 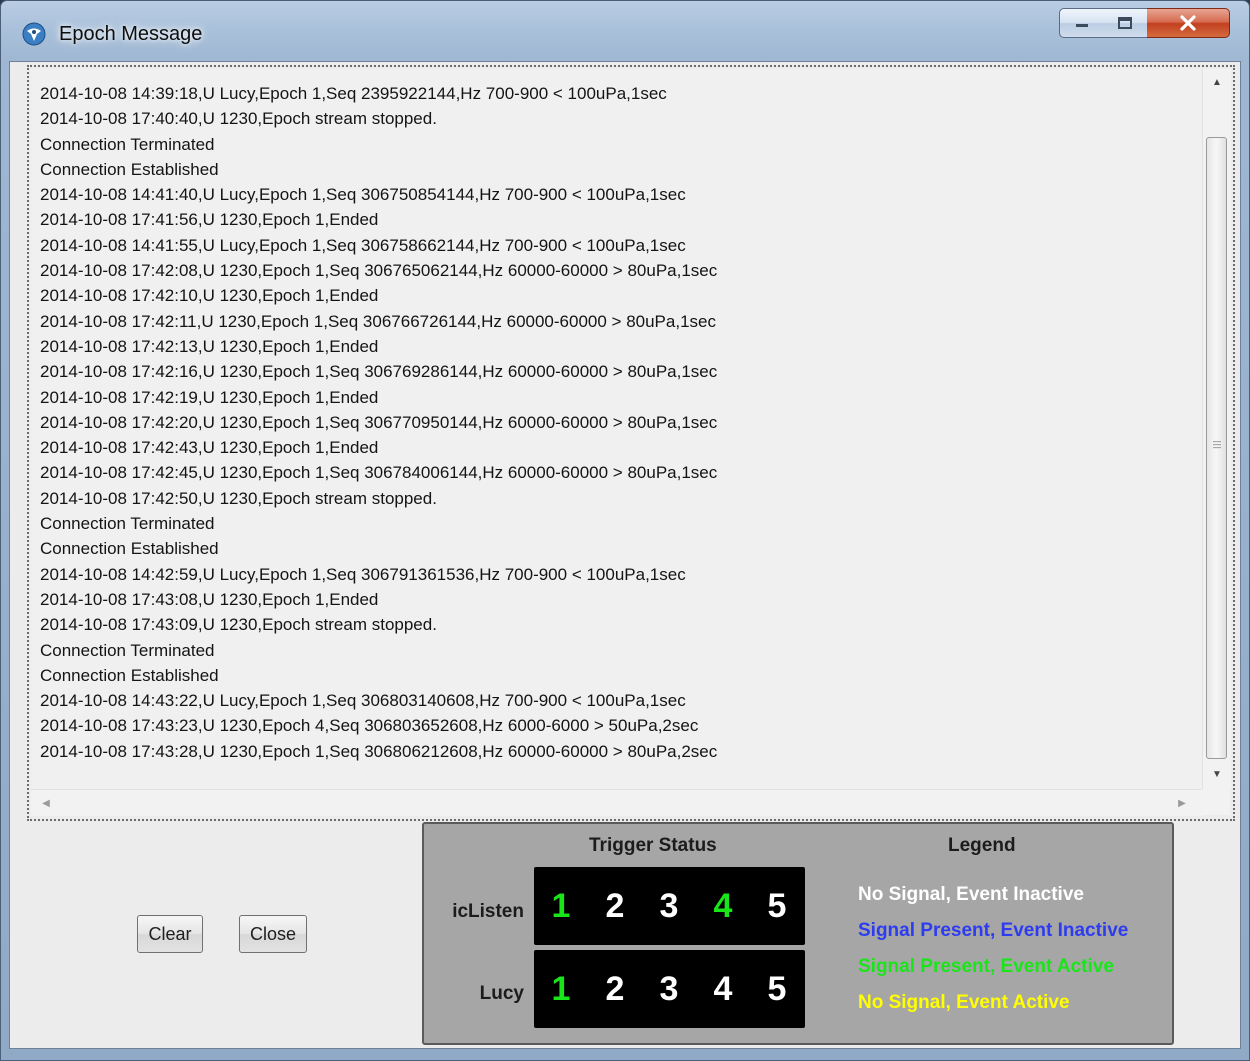 I want to click on satellite-dish-icon, so click(x=34, y=34).